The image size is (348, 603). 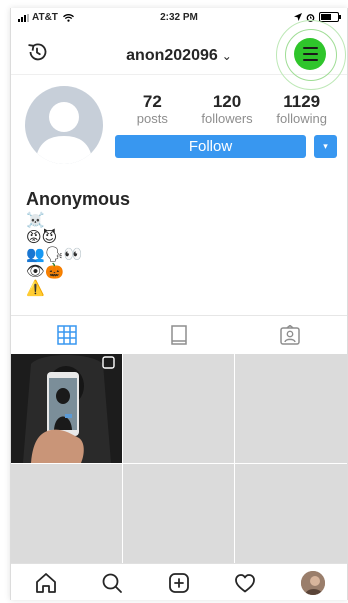 I want to click on grid-icon, so click(x=67, y=335).